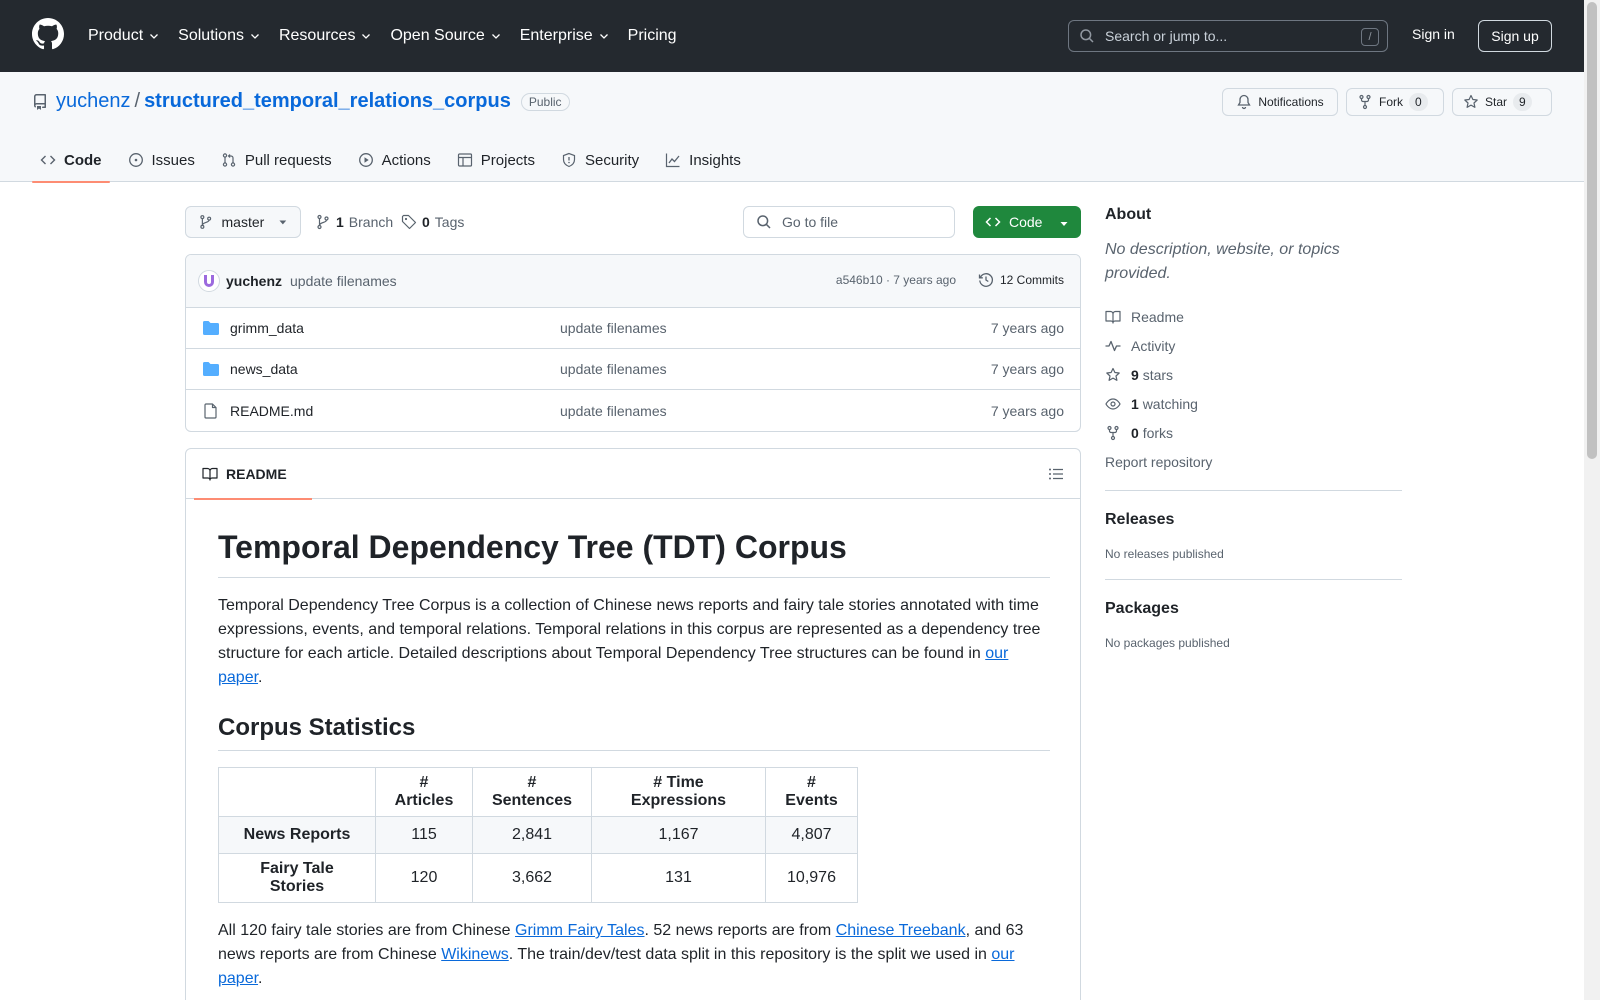  Describe the element at coordinates (1253, 316) in the screenshot. I see `readme-link: Readme` at that location.